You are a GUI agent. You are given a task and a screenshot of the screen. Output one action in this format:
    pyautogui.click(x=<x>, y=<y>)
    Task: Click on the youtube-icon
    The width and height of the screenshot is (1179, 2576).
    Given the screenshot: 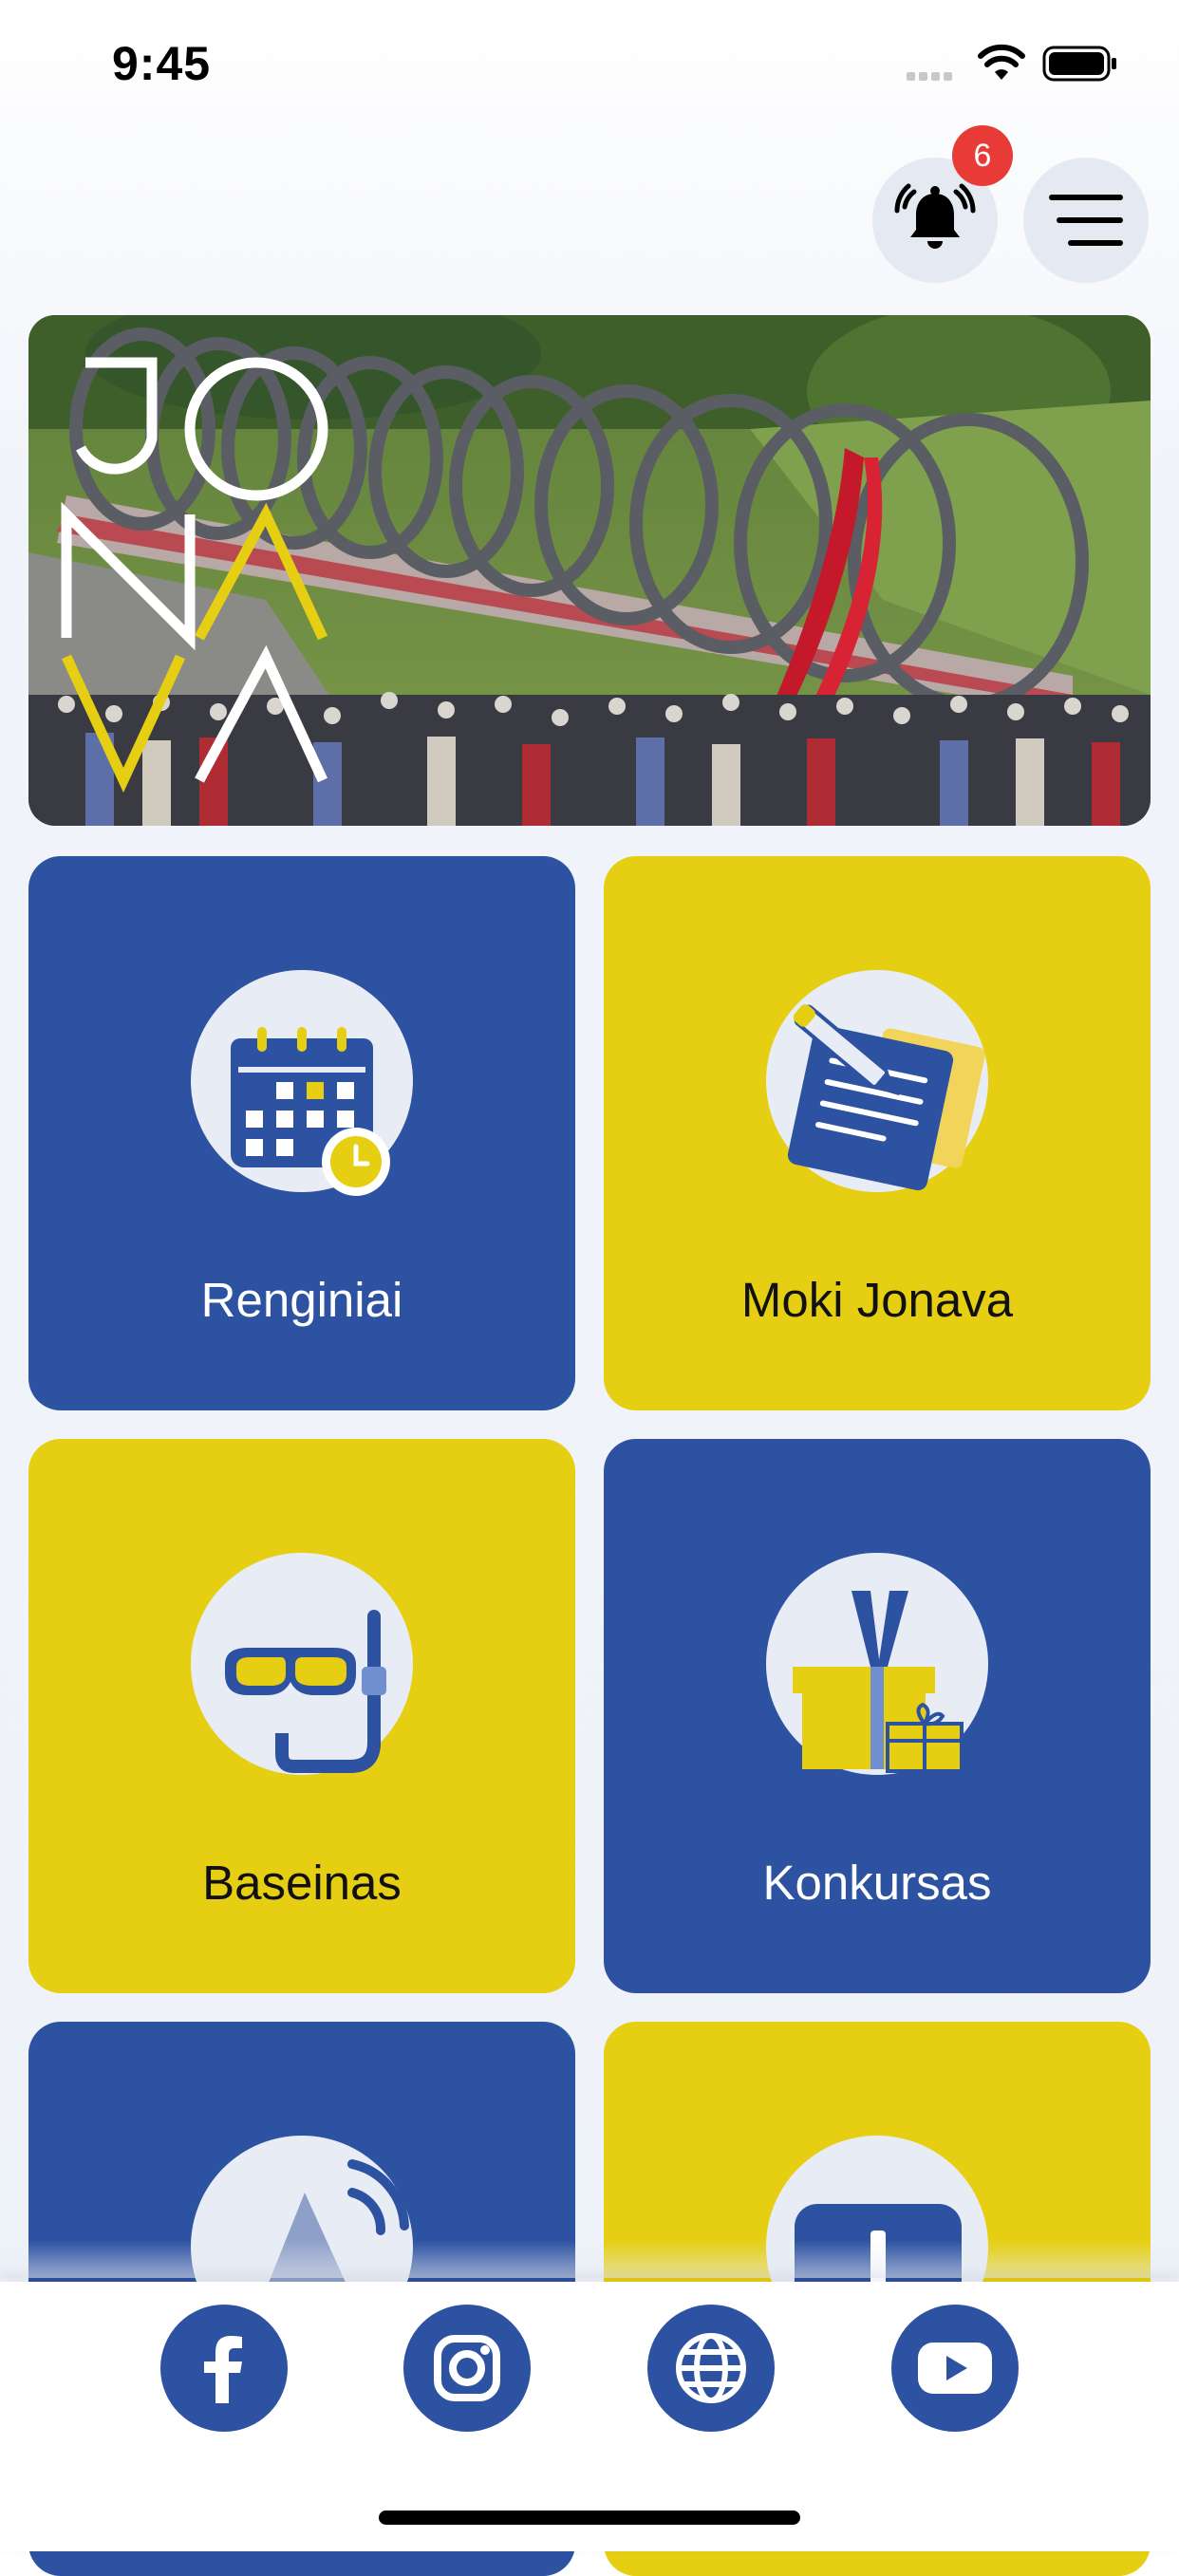 What is the action you would take?
    pyautogui.click(x=955, y=2368)
    